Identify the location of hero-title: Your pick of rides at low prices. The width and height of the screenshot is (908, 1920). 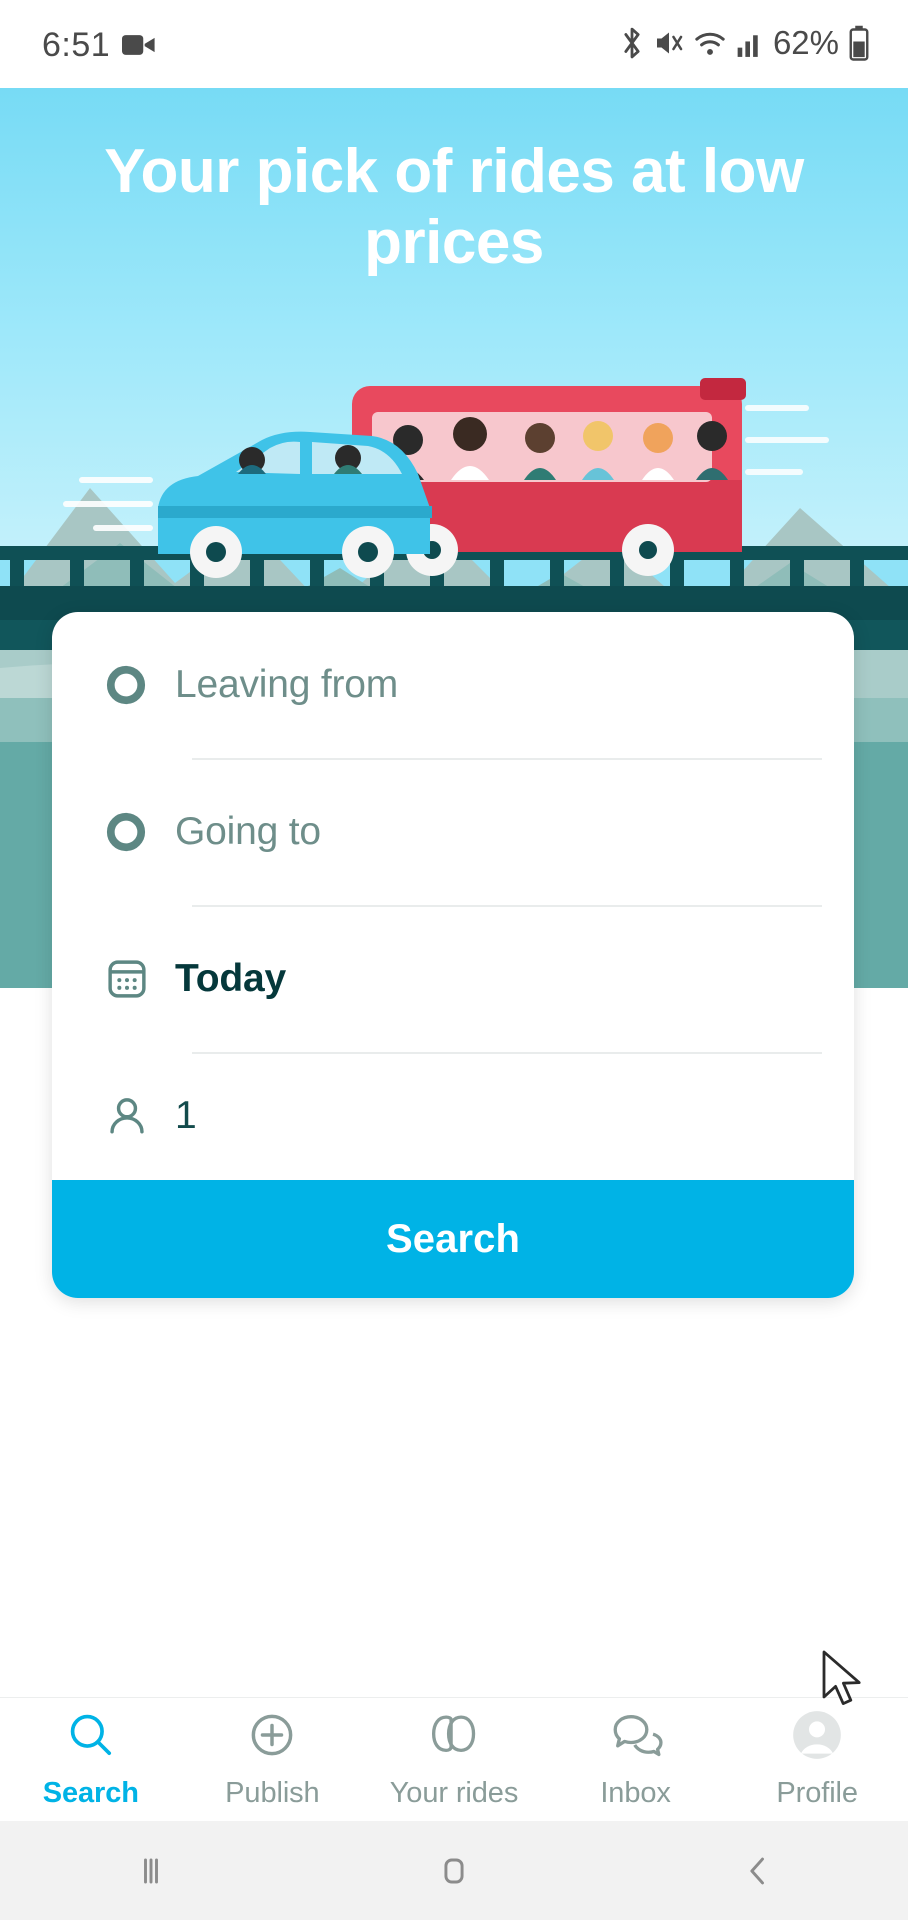
(454, 207).